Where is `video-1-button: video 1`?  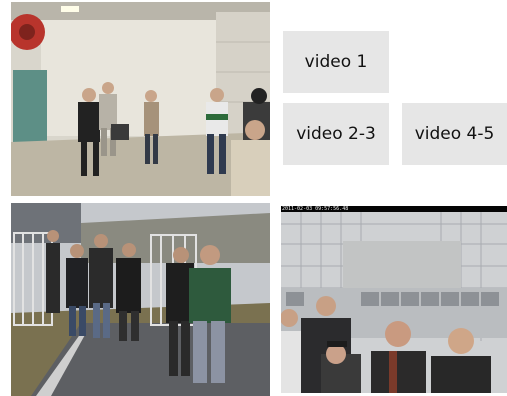
video-1-button: video 1 is located at coordinates (336, 62).